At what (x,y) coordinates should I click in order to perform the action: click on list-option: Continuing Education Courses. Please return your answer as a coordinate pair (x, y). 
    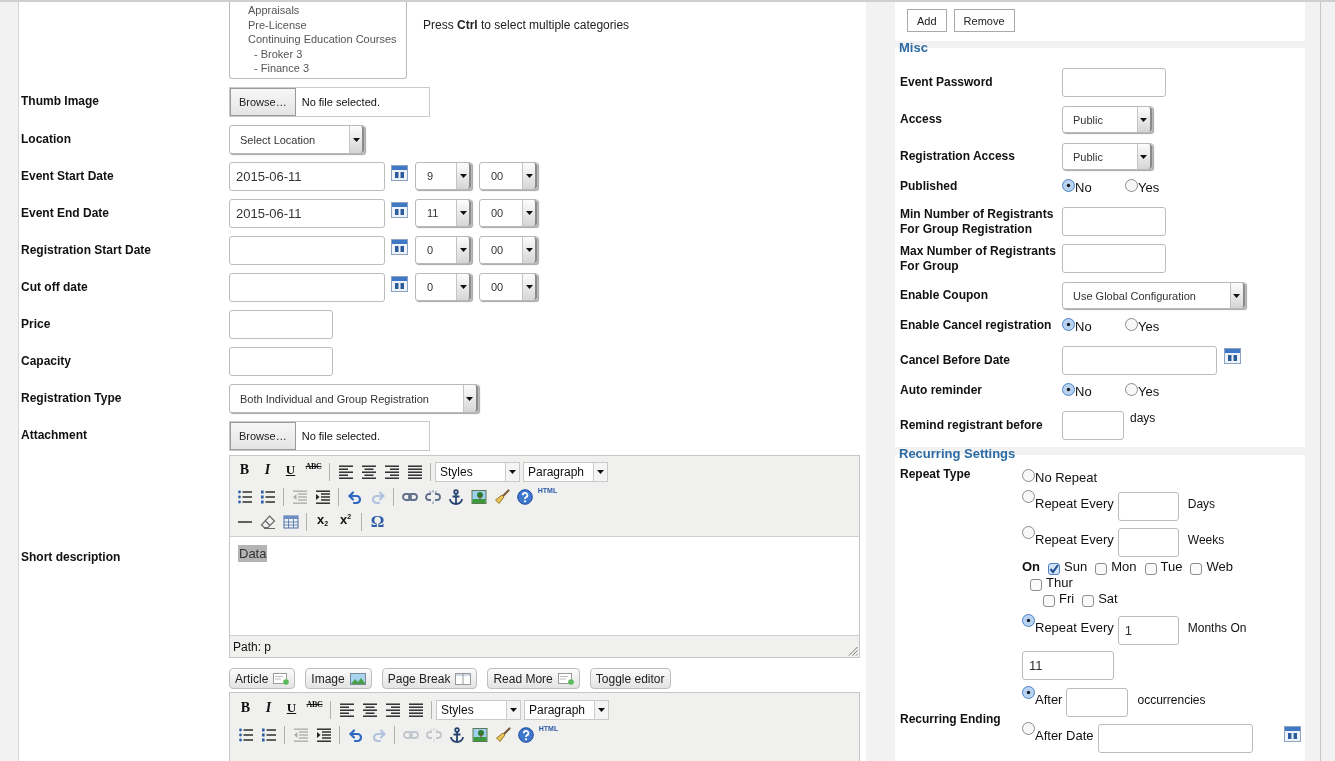
    Looking at the image, I should click on (327, 39).